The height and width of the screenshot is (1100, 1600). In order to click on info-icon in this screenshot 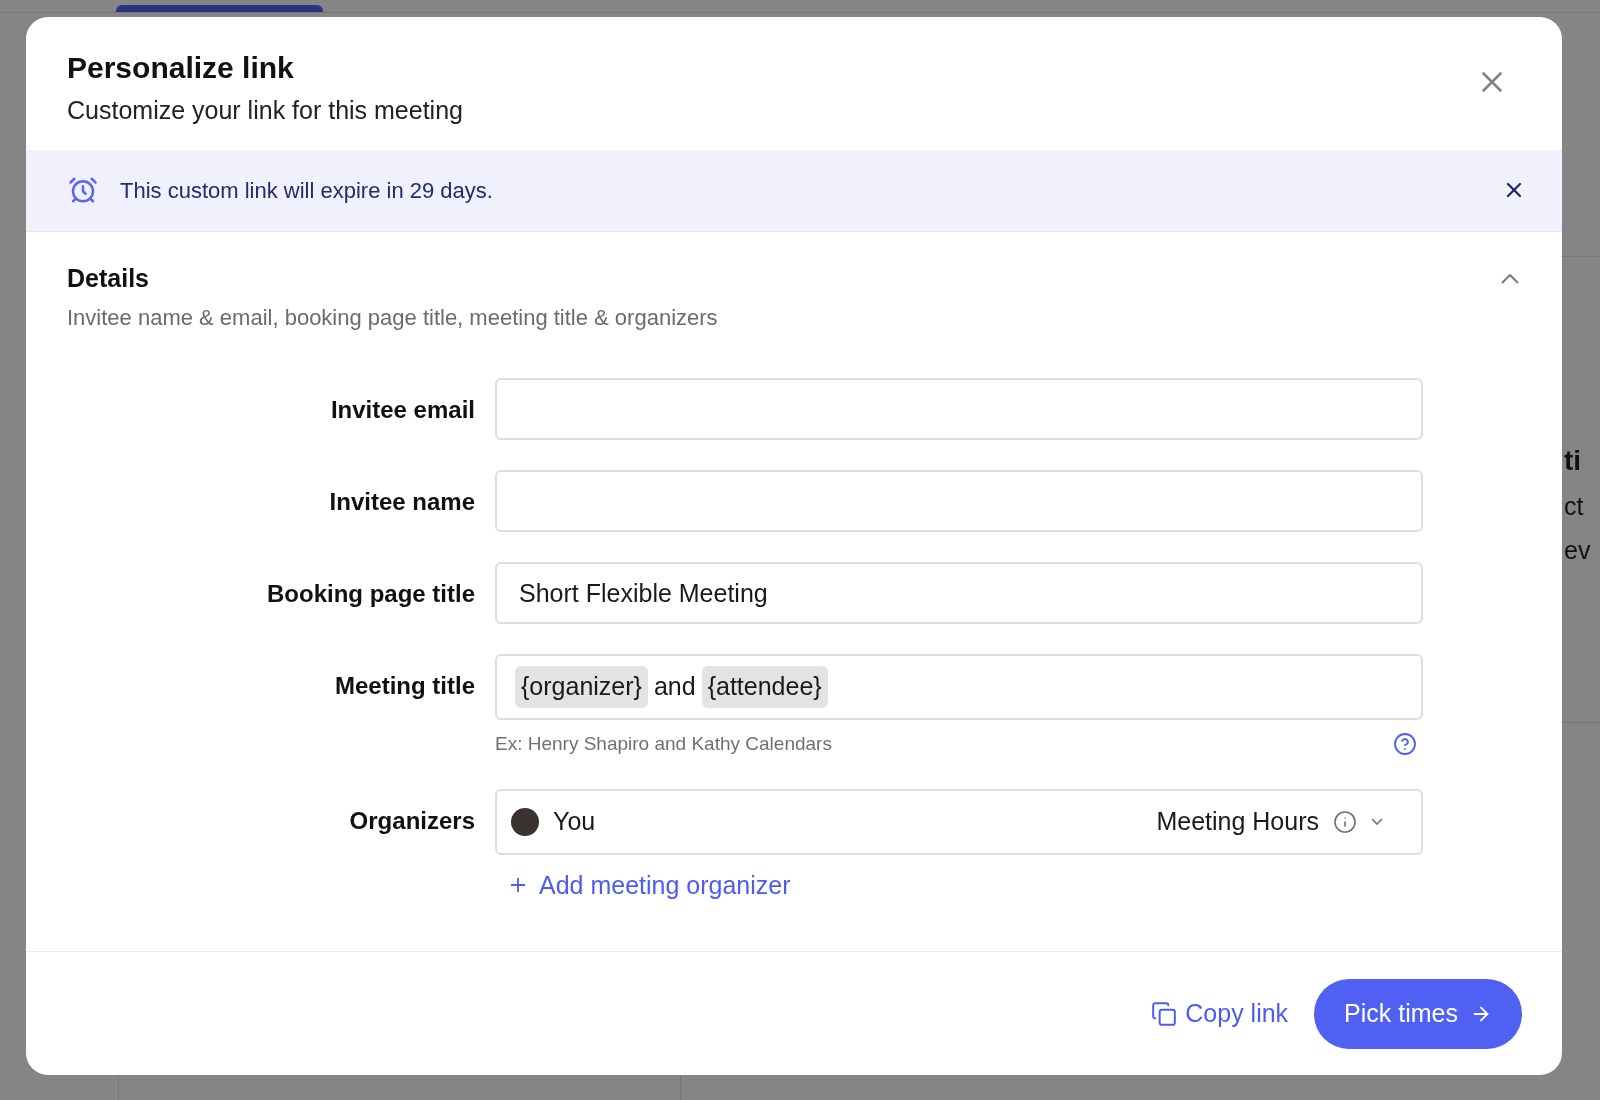, I will do `click(1345, 821)`.